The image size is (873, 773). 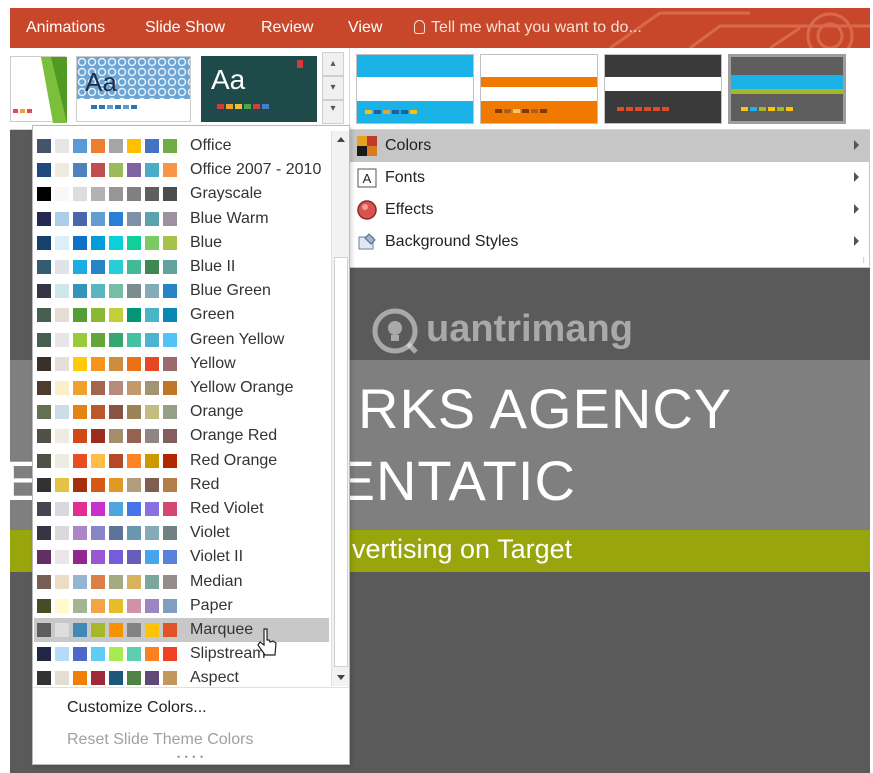 I want to click on color-scheme-item: Red Orange, so click(x=181, y=461).